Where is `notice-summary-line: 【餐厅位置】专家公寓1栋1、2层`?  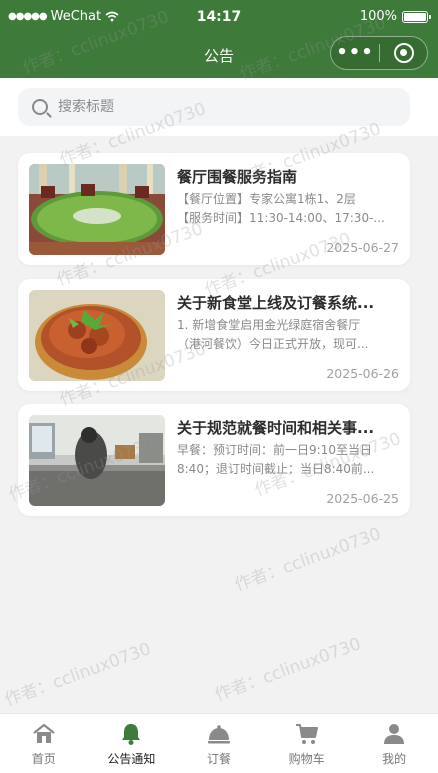
notice-summary-line: 【餐厅位置】专家公寓1栋1、2层 is located at coordinates (266, 199).